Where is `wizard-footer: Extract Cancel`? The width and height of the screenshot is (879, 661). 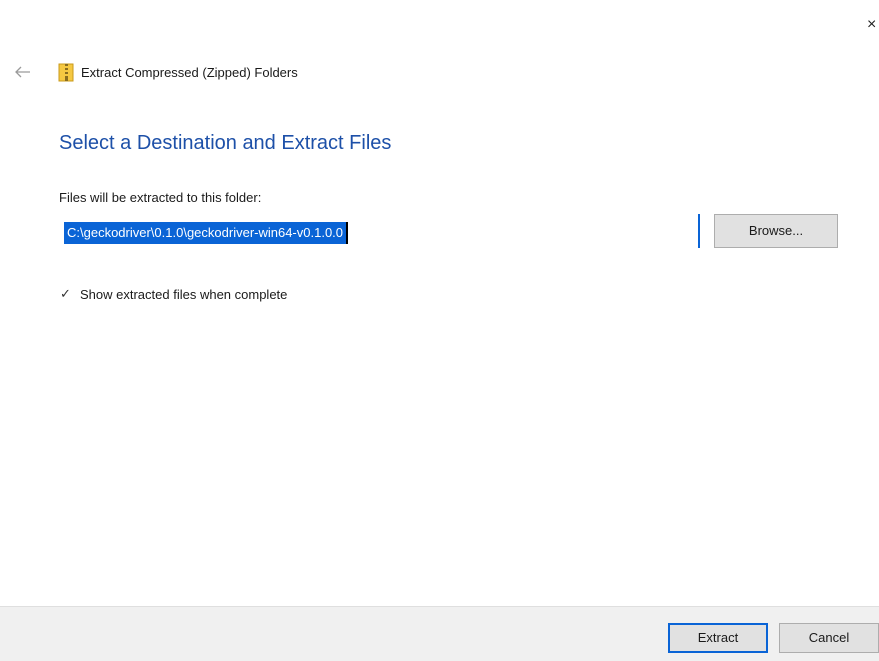 wizard-footer: Extract Cancel is located at coordinates (439, 633).